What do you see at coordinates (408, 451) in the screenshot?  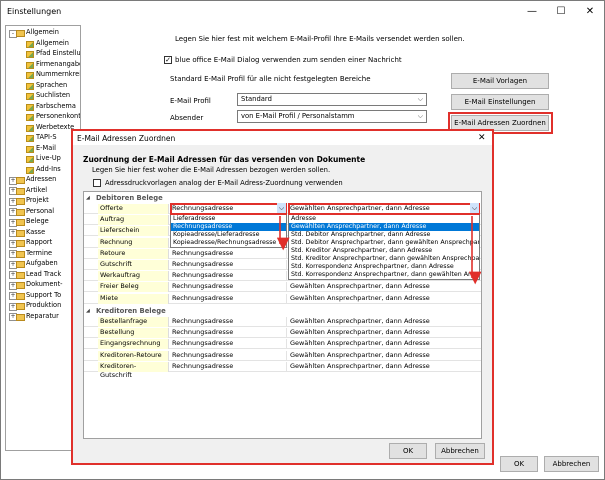 I see `dialog-ok-button: OK` at bounding box center [408, 451].